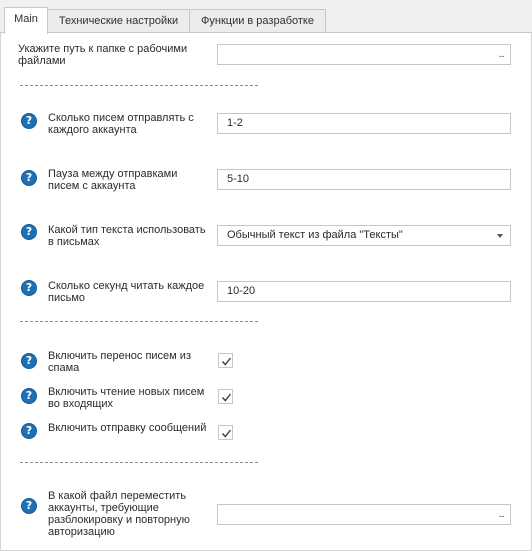 The height and width of the screenshot is (551, 532). What do you see at coordinates (126, 292) in the screenshot?
I see `read-seconds-label: Сколько секунд читать каждое письмо` at bounding box center [126, 292].